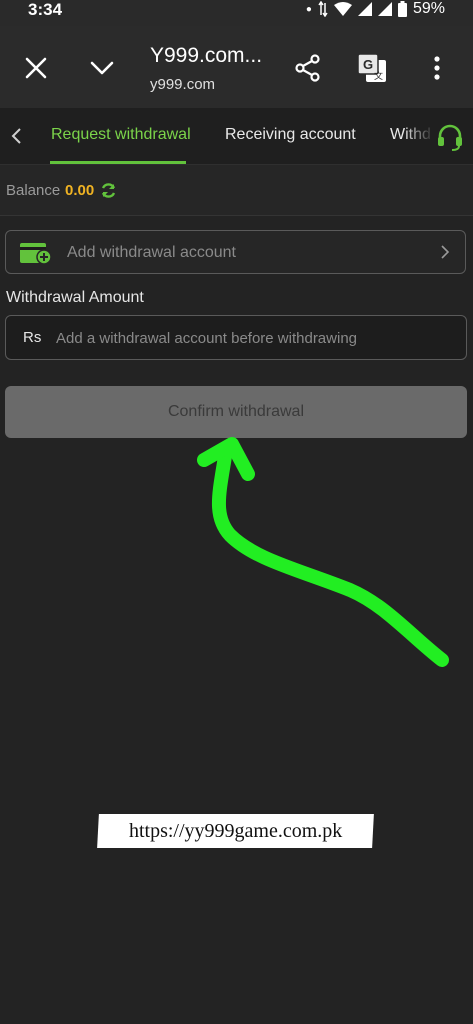 The height and width of the screenshot is (1024, 473). What do you see at coordinates (450, 137) in the screenshot?
I see `headset-support-icon` at bounding box center [450, 137].